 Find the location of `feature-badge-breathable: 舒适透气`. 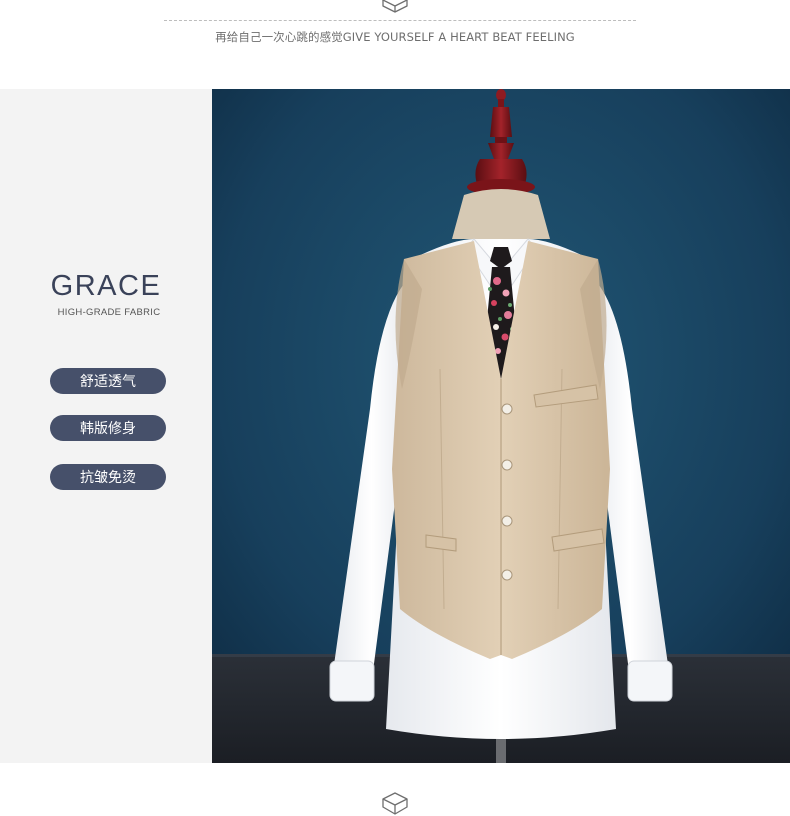

feature-badge-breathable: 舒适透气 is located at coordinates (108, 381).